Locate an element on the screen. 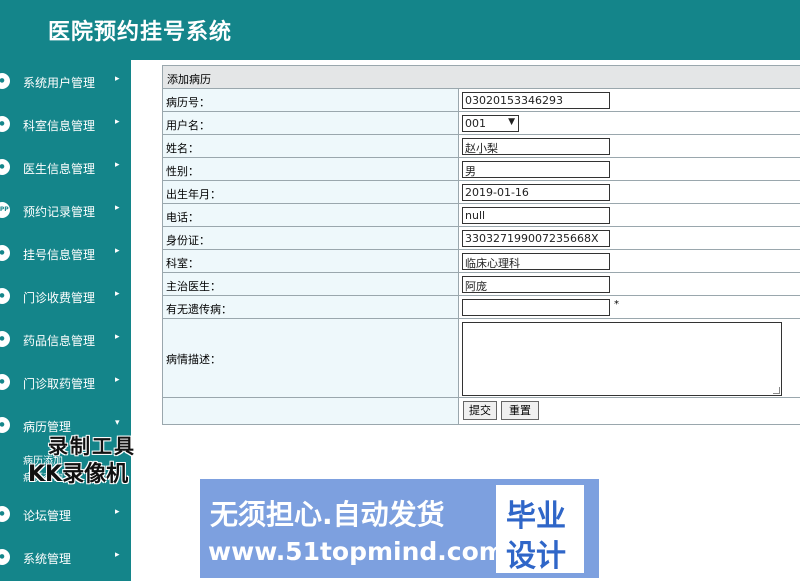  sidebar-item-departments: ● 科室信息管理 ▸ is located at coordinates (65, 124).